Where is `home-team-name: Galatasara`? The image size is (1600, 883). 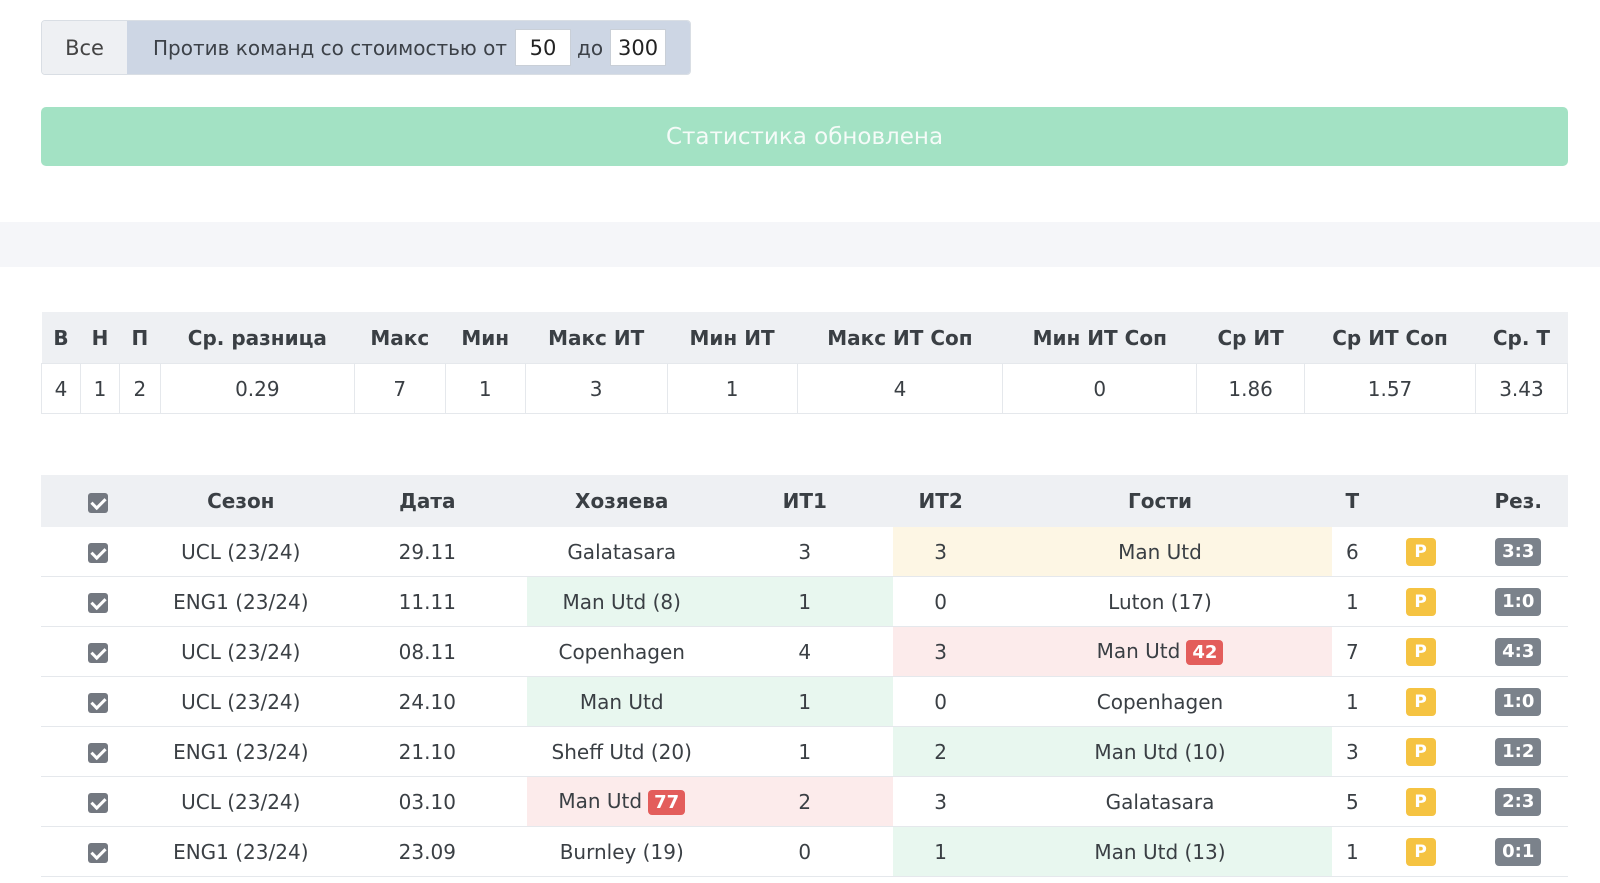
home-team-name: Galatasara is located at coordinates (622, 551).